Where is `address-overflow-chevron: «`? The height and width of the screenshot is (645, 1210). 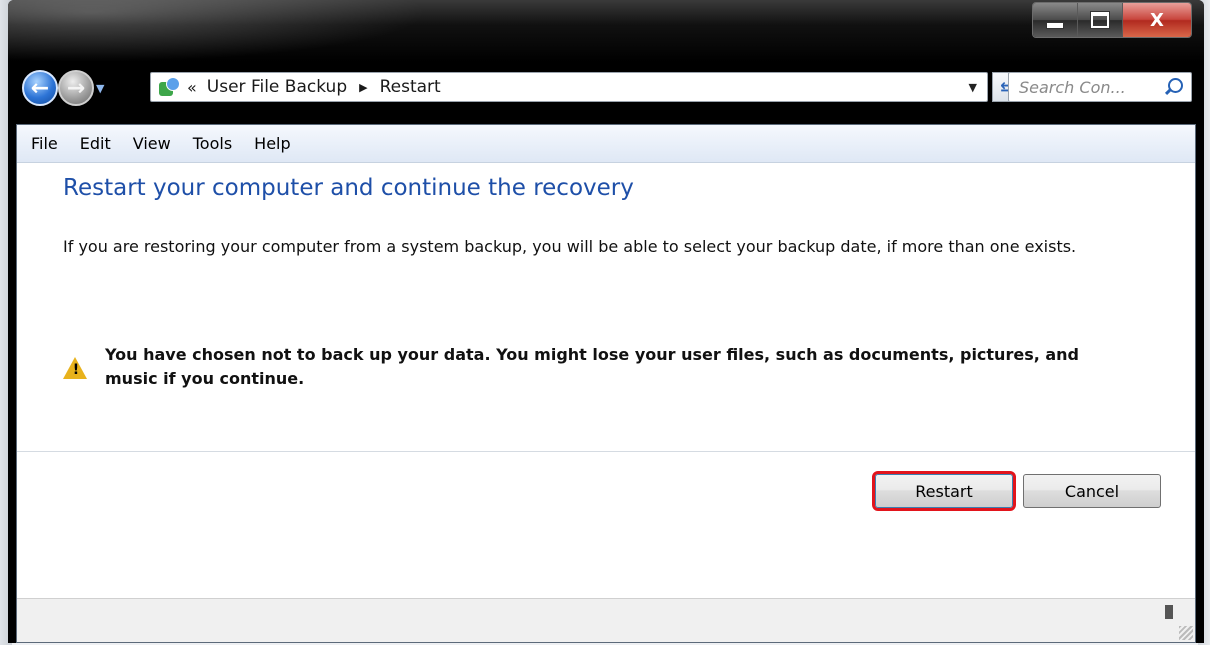
address-overflow-chevron: « is located at coordinates (192, 87).